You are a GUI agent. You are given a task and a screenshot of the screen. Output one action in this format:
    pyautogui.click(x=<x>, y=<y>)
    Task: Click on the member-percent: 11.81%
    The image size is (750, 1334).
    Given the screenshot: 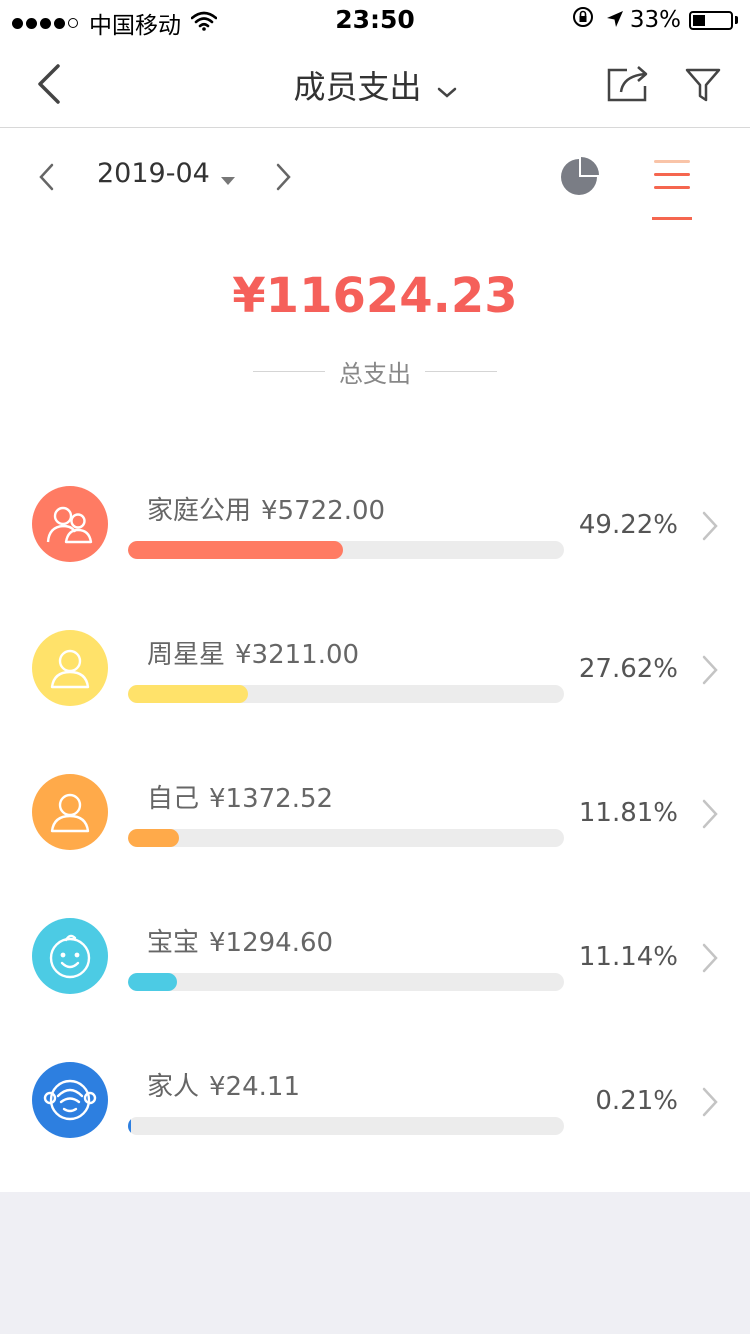 What is the action you would take?
    pyautogui.click(x=628, y=813)
    